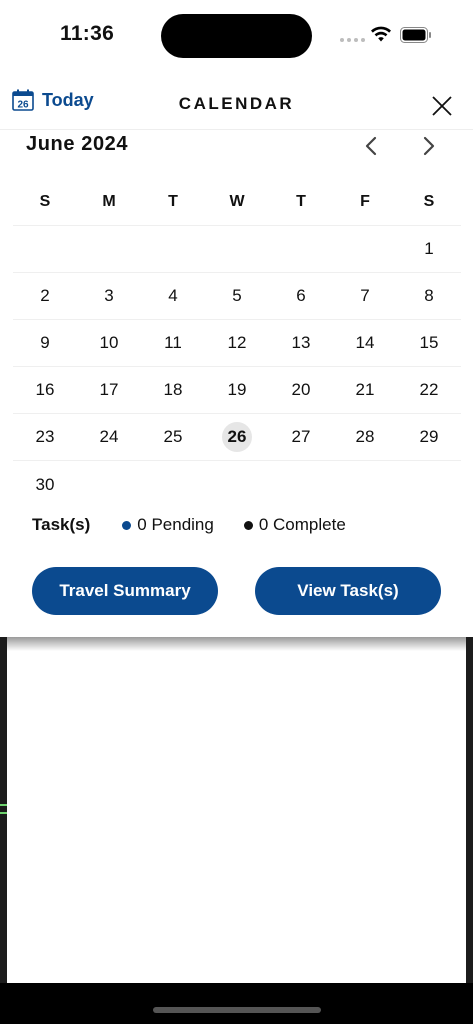  I want to click on chevron-right-icon, so click(429, 146).